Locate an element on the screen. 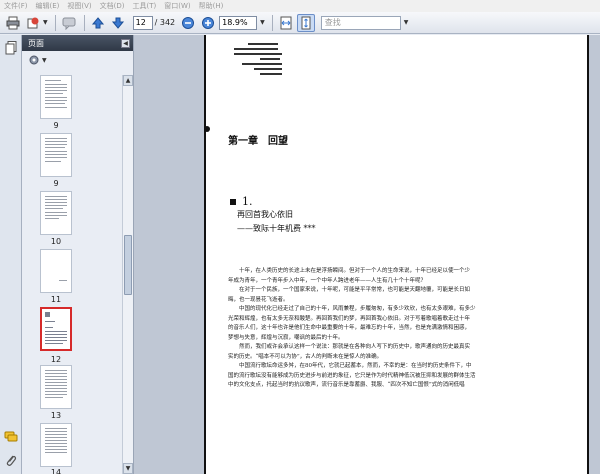 Image resolution: width=600 pixels, height=474 pixels. page-total: / 342 is located at coordinates (165, 22).